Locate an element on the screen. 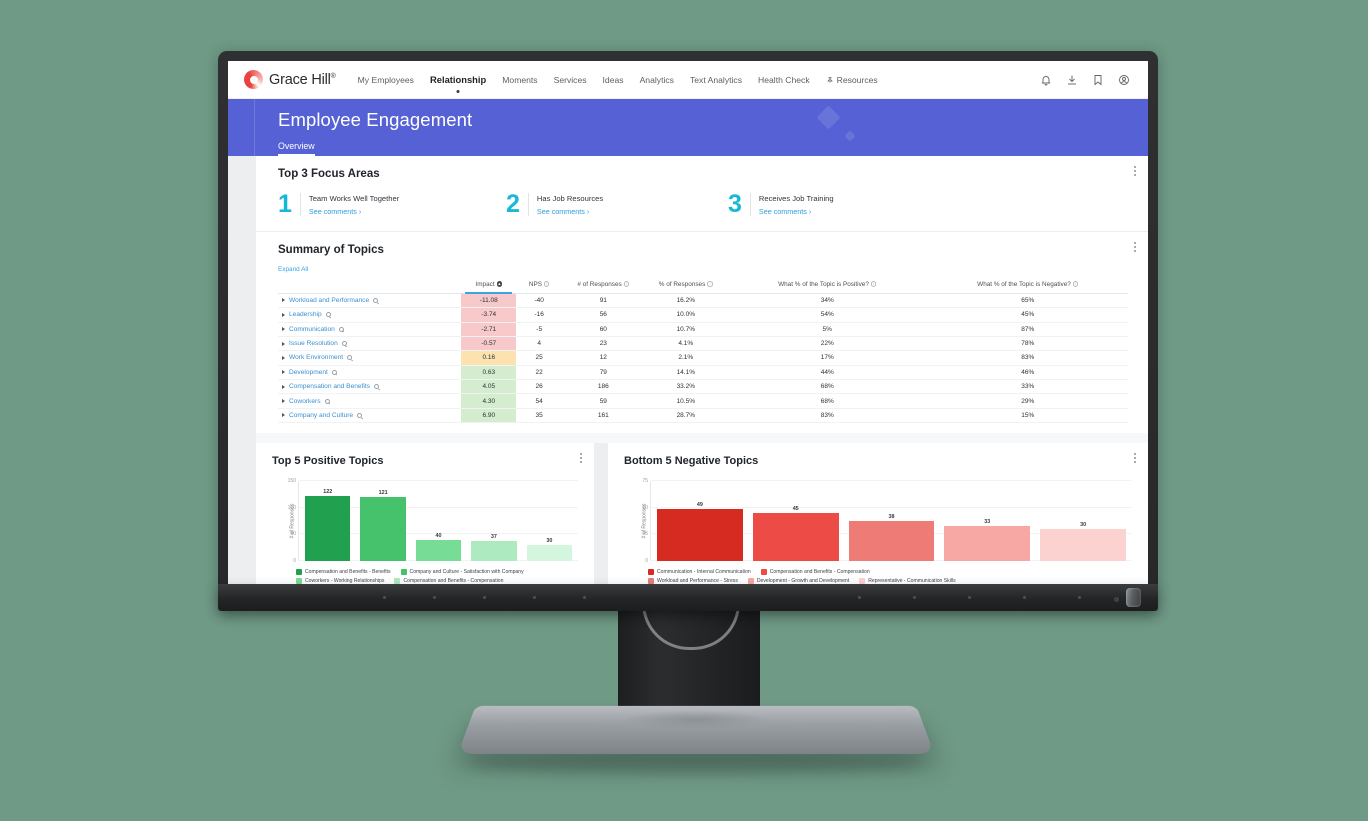 This screenshot has width=1368, height=821. bar-column: 37 is located at coordinates (494, 521).